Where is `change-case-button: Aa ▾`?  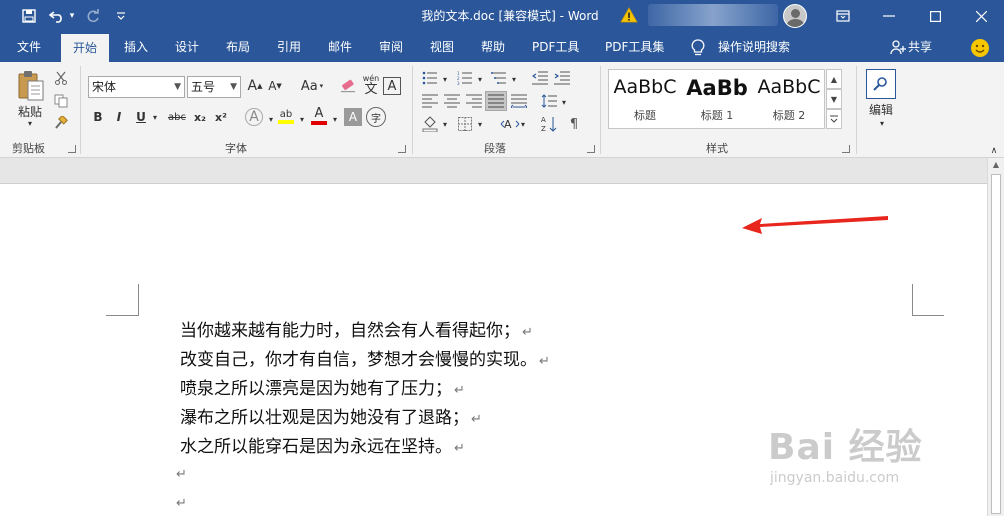 change-case-button: Aa ▾ is located at coordinates (312, 86).